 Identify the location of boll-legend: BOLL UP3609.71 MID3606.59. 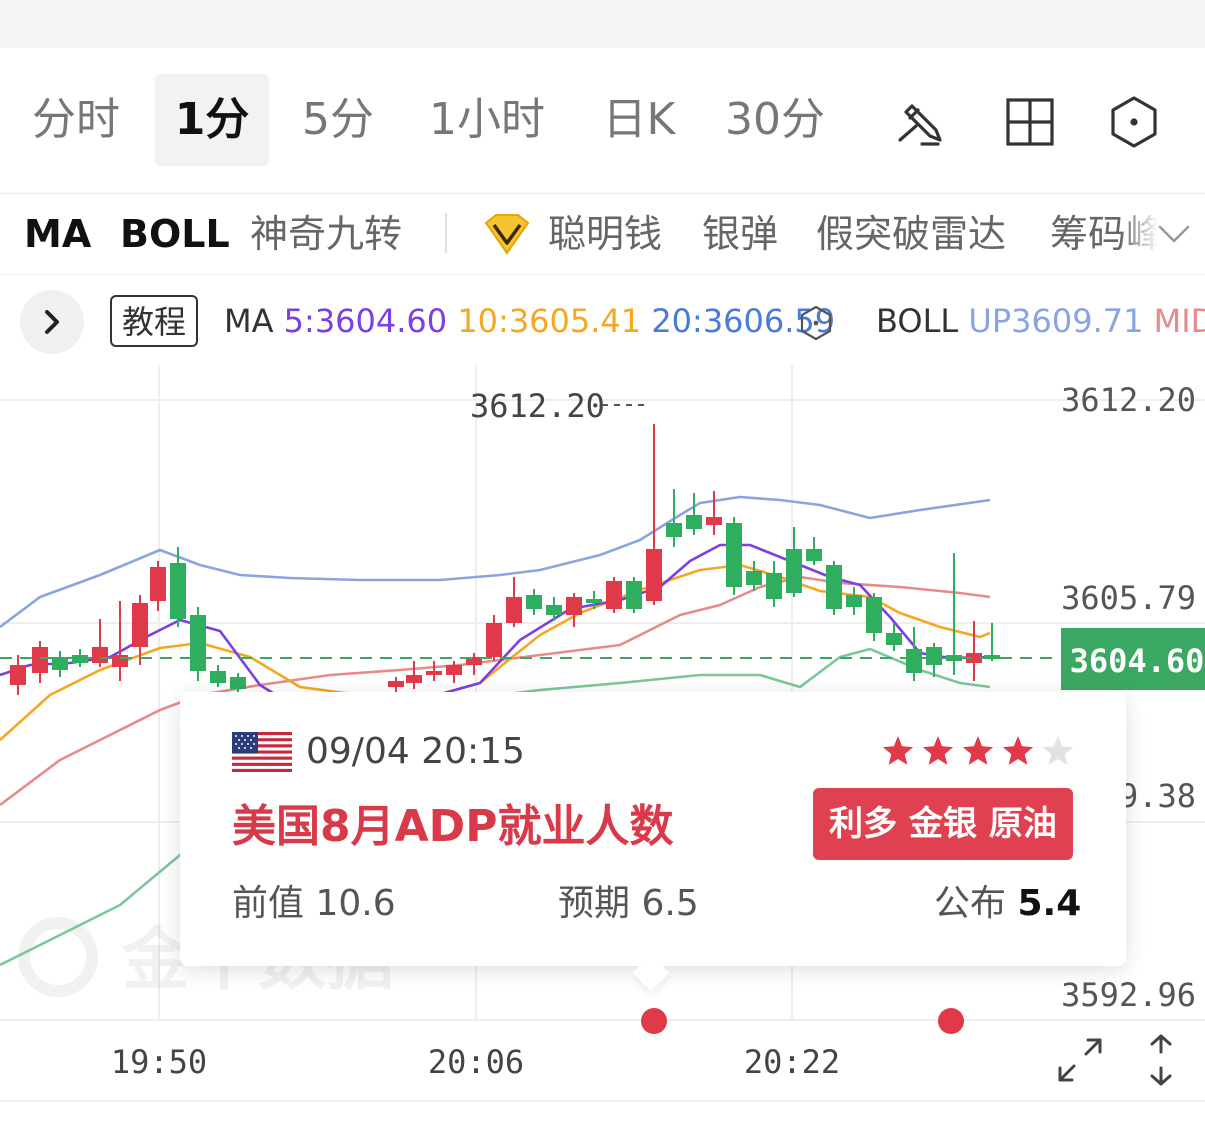
(1040, 321).